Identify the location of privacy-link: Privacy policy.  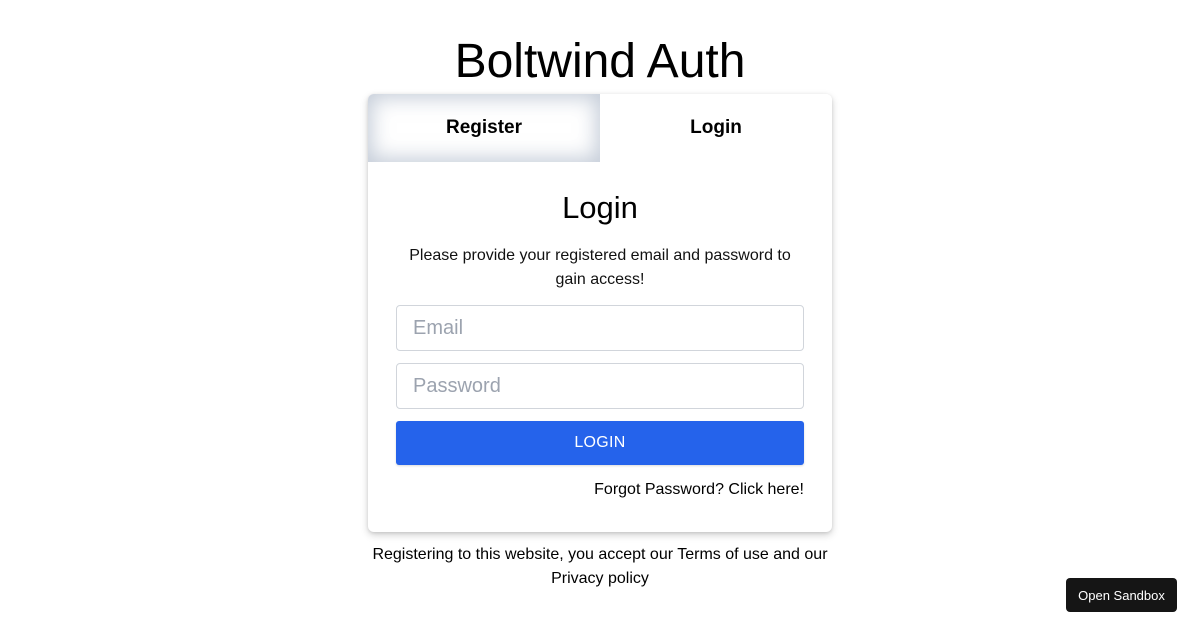
(600, 578).